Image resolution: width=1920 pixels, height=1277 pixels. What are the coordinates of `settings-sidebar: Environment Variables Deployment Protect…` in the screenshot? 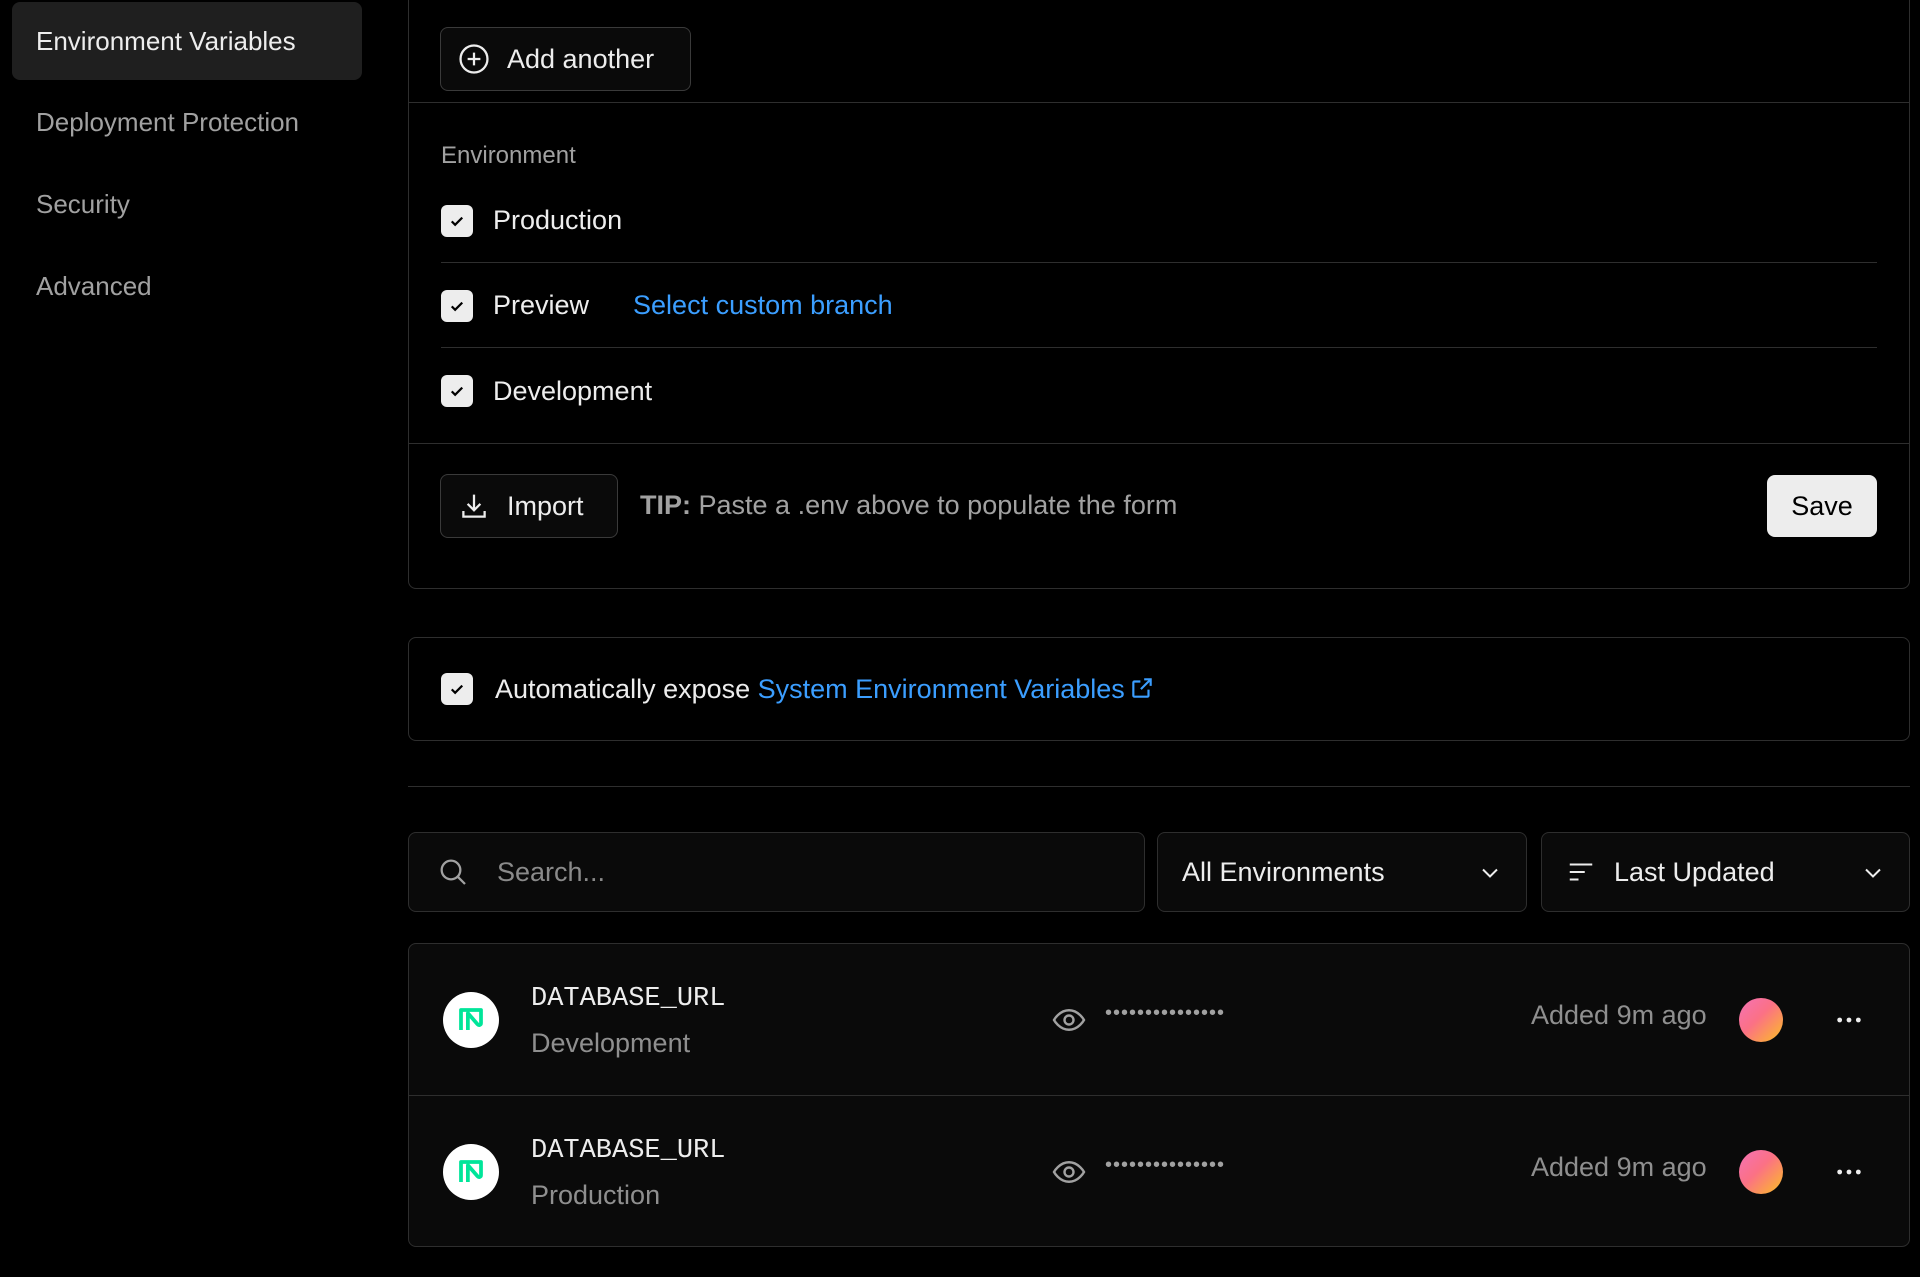 It's located at (187, 164).